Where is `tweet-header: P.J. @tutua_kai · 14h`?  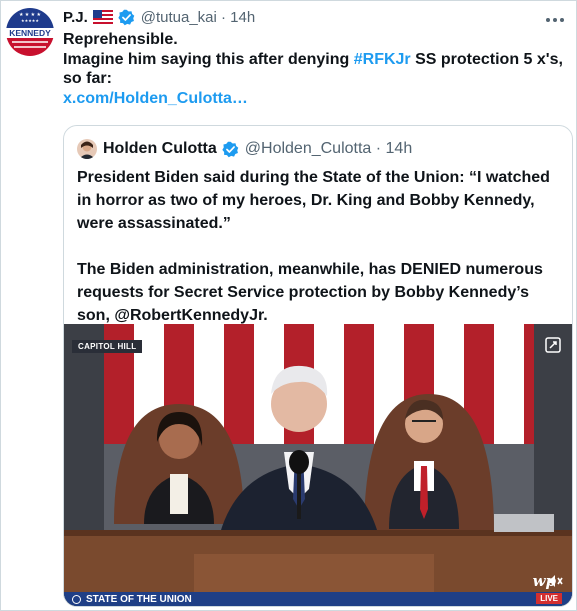 tweet-header: P.J. @tutua_kai · 14h is located at coordinates (159, 17).